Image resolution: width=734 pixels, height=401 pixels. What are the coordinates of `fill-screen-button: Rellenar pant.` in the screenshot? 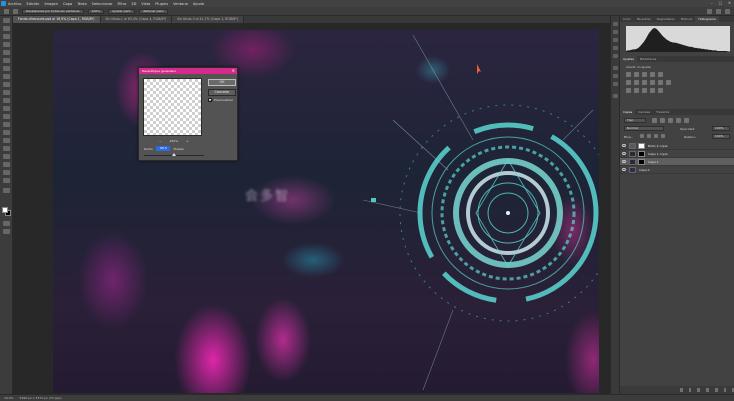 It's located at (154, 11).